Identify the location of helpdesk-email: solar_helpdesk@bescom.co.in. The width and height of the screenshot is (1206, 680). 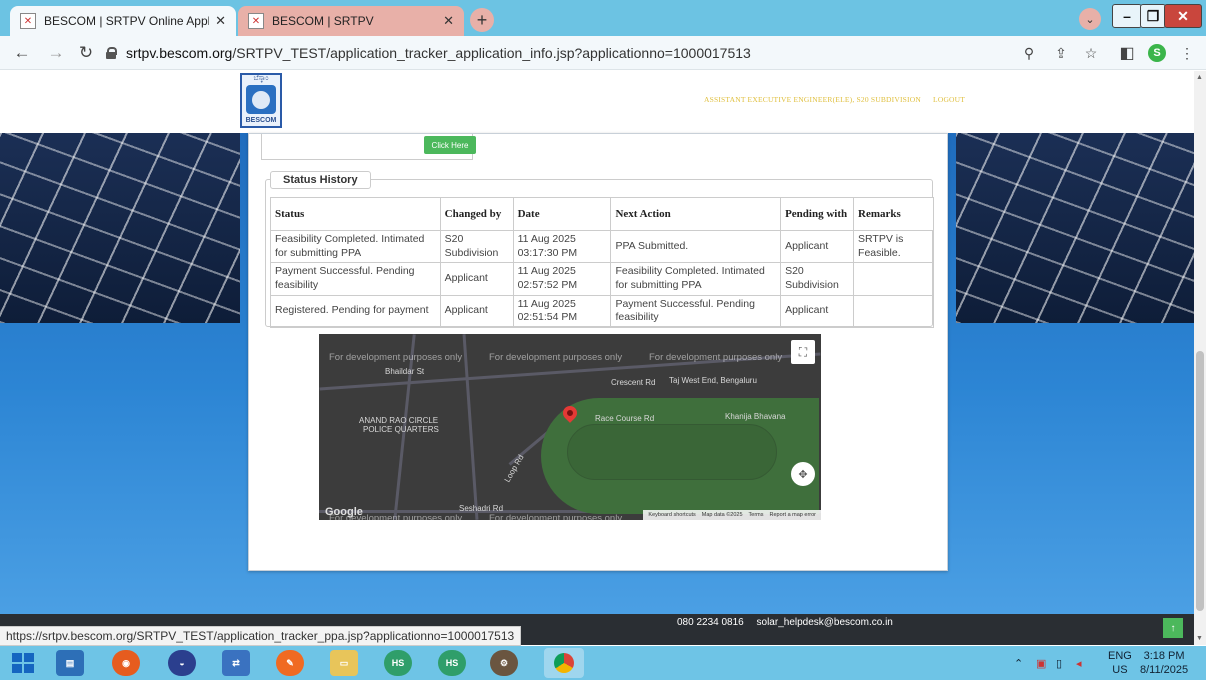
(825, 622).